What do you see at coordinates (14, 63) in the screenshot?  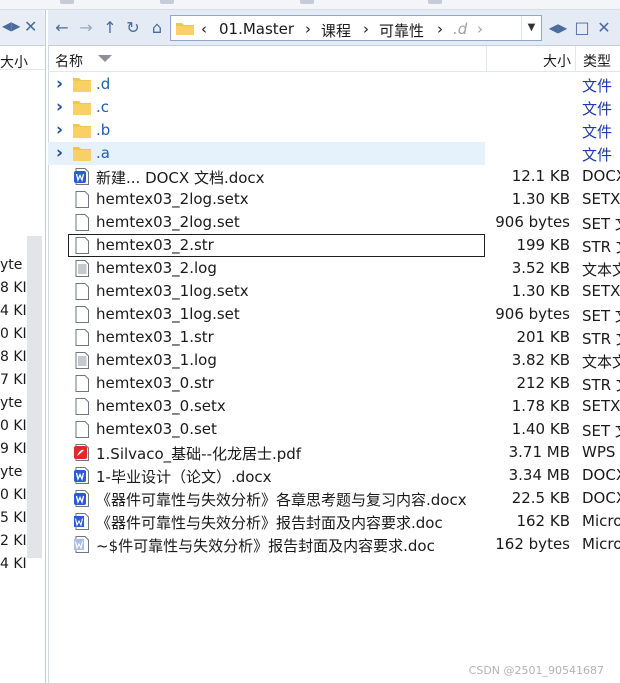 I see `left-size-header-label: 大小` at bounding box center [14, 63].